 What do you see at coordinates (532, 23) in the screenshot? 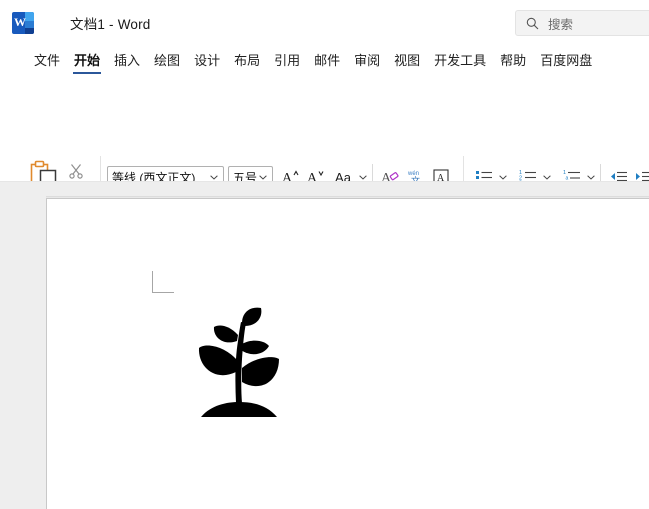
I see `search-icon` at bounding box center [532, 23].